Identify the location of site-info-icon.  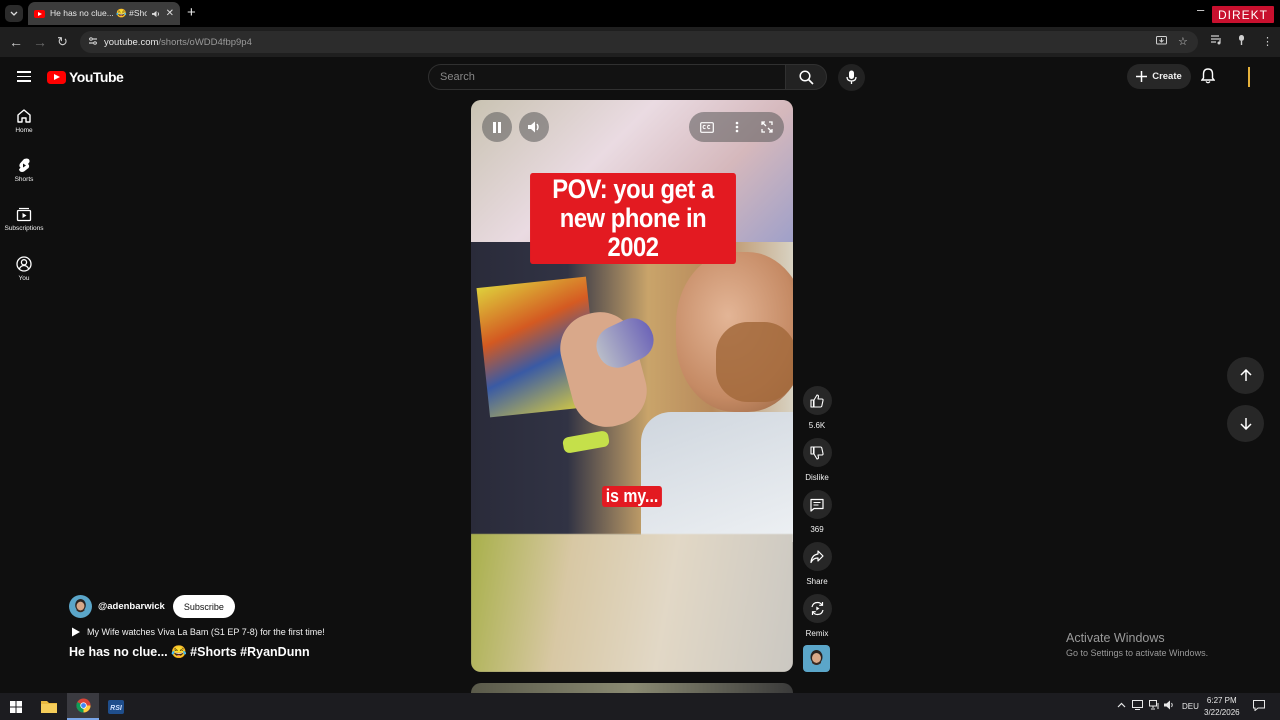
(93, 42).